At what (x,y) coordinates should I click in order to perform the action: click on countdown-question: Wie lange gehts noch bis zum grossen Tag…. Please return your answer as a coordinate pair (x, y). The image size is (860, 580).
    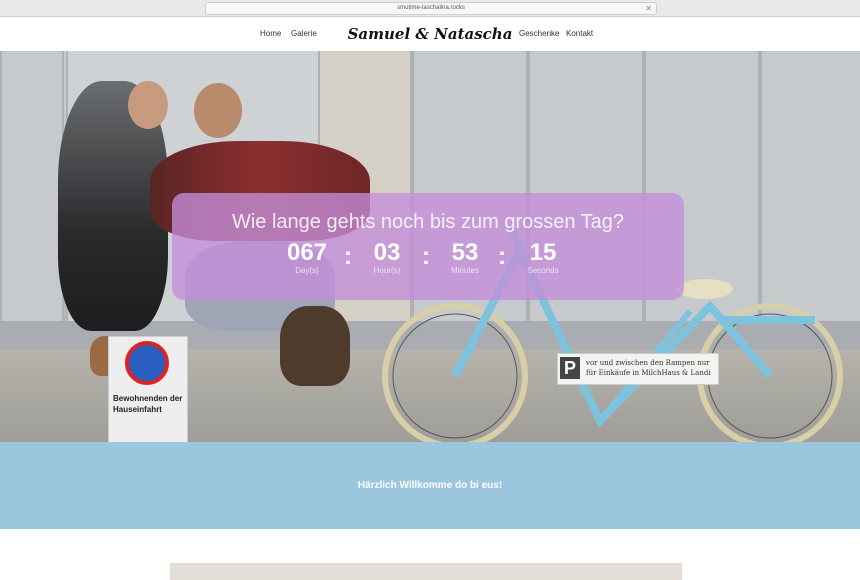
    Looking at the image, I should click on (428, 222).